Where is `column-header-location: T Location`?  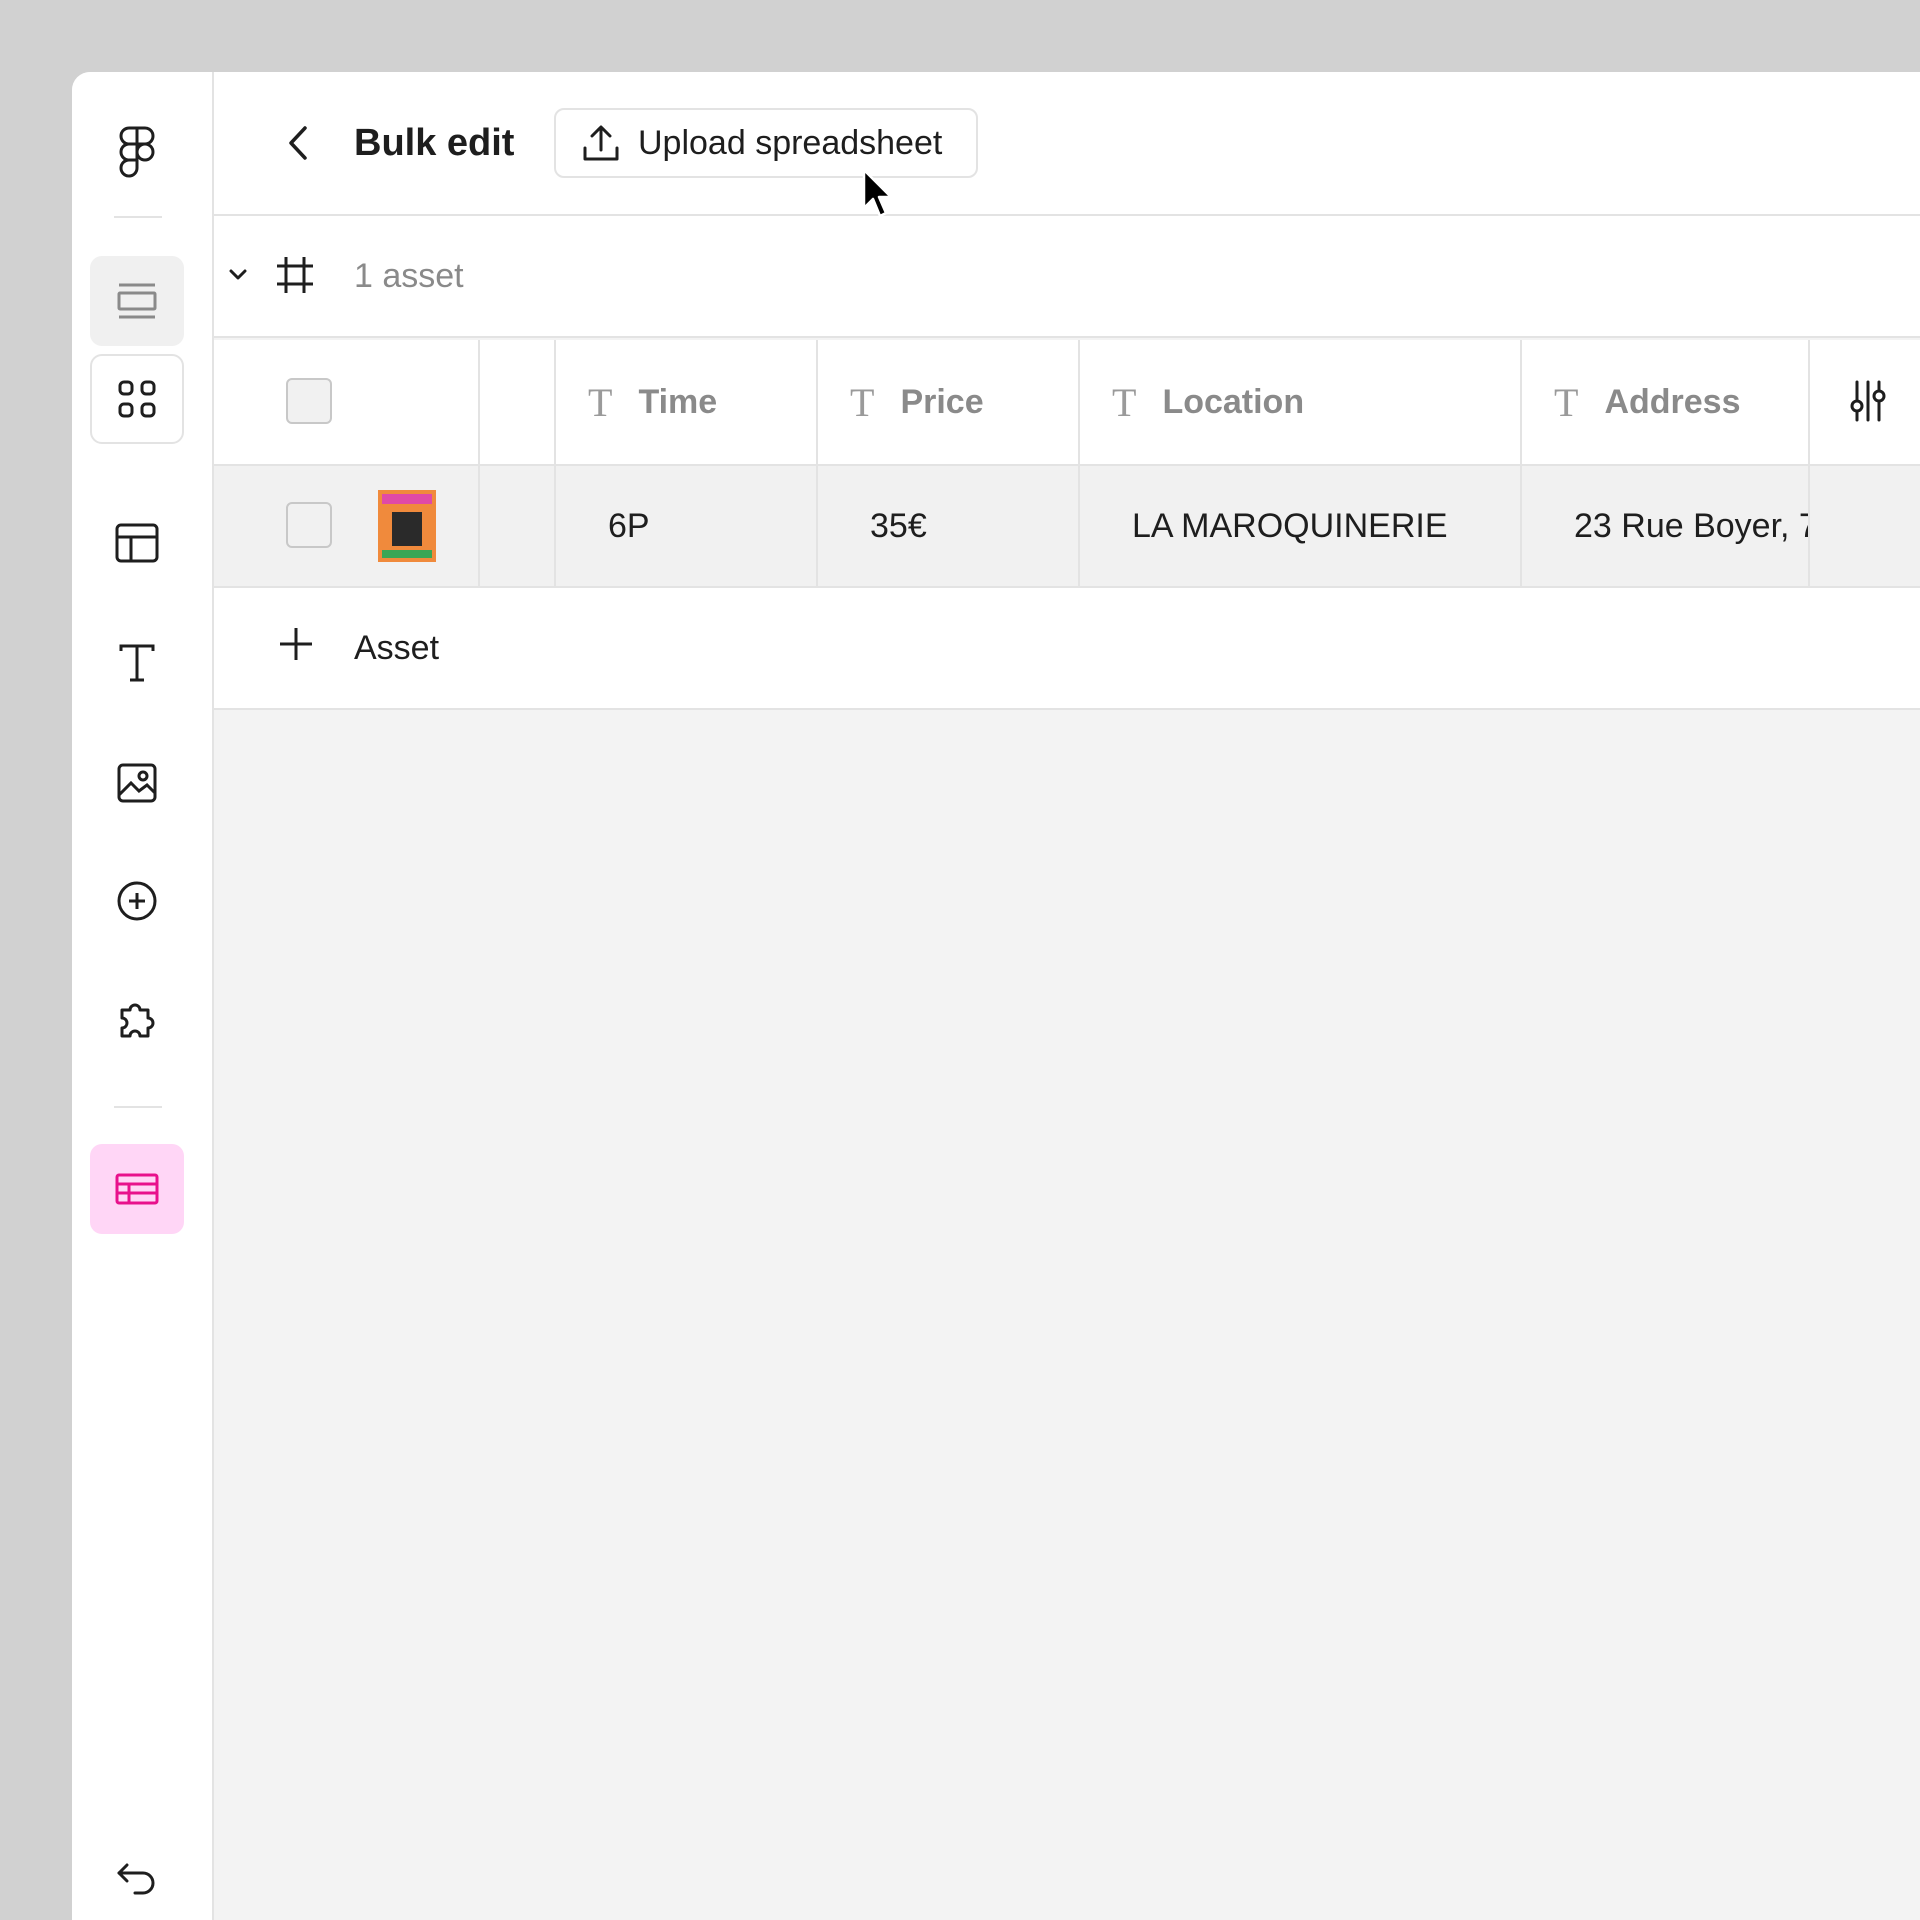
column-header-location: T Location is located at coordinates (1300, 402).